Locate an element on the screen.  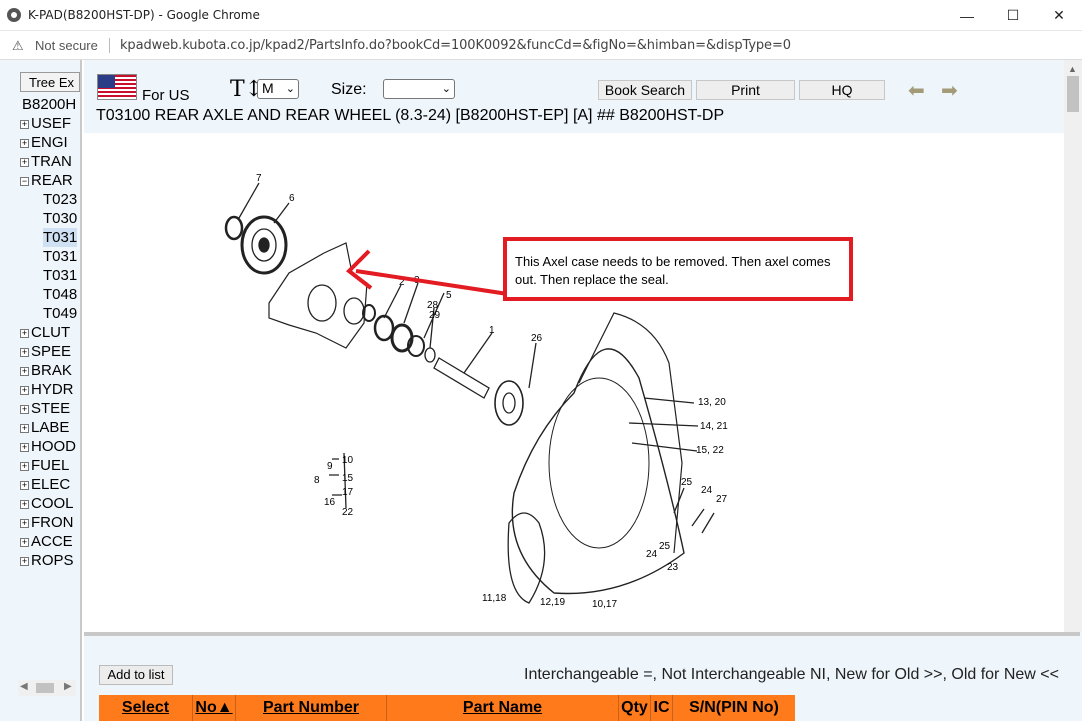
scroll-up-icon: ▲ is located at coordinates (1072, 69).